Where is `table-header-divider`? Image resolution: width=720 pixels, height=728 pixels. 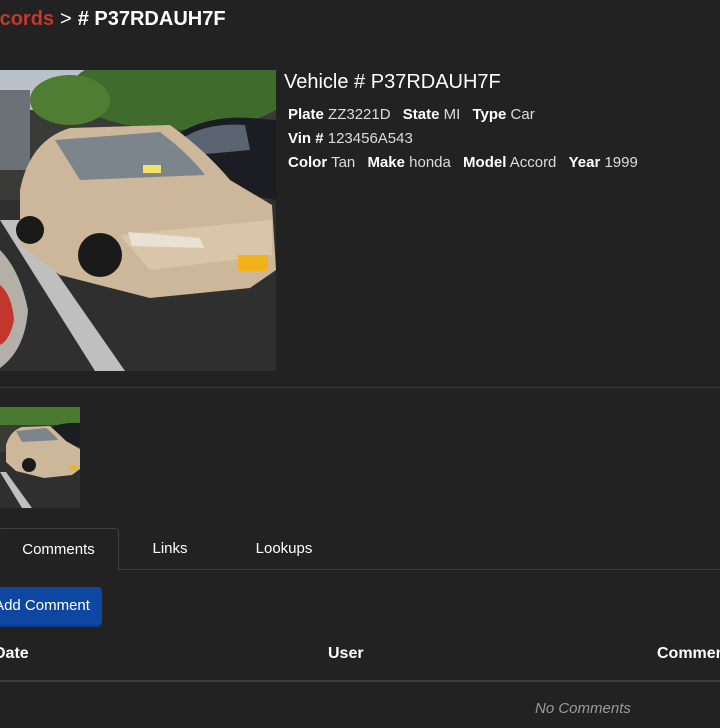
table-header-divider is located at coordinates (360, 681).